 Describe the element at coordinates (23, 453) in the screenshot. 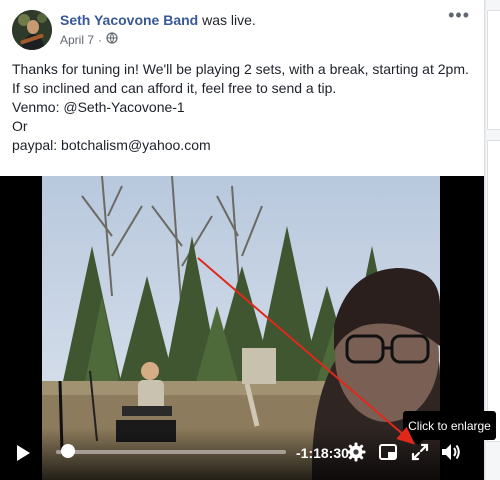

I see `play-icon` at that location.